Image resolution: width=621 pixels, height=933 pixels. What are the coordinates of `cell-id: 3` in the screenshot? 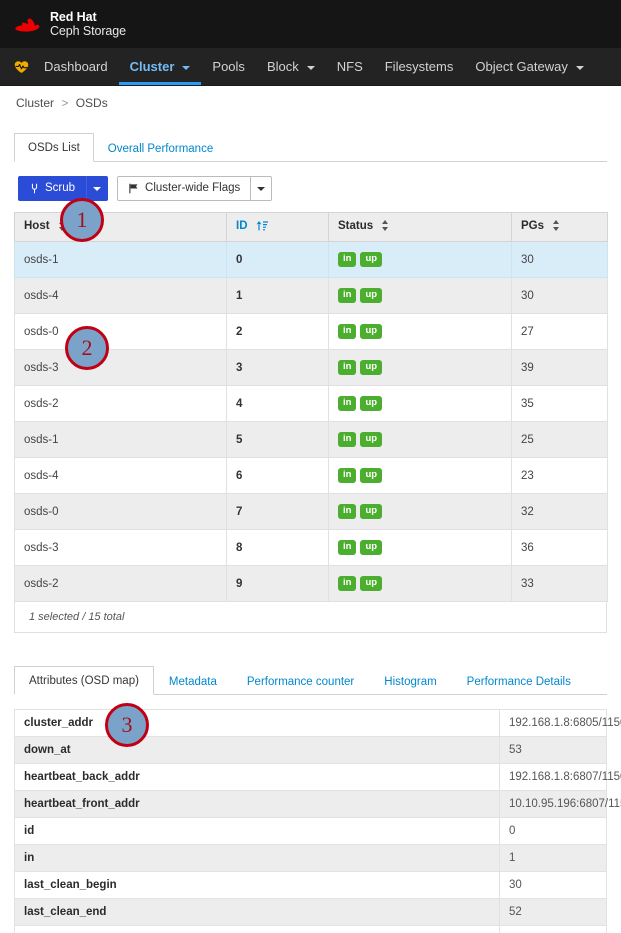 It's located at (277, 367).